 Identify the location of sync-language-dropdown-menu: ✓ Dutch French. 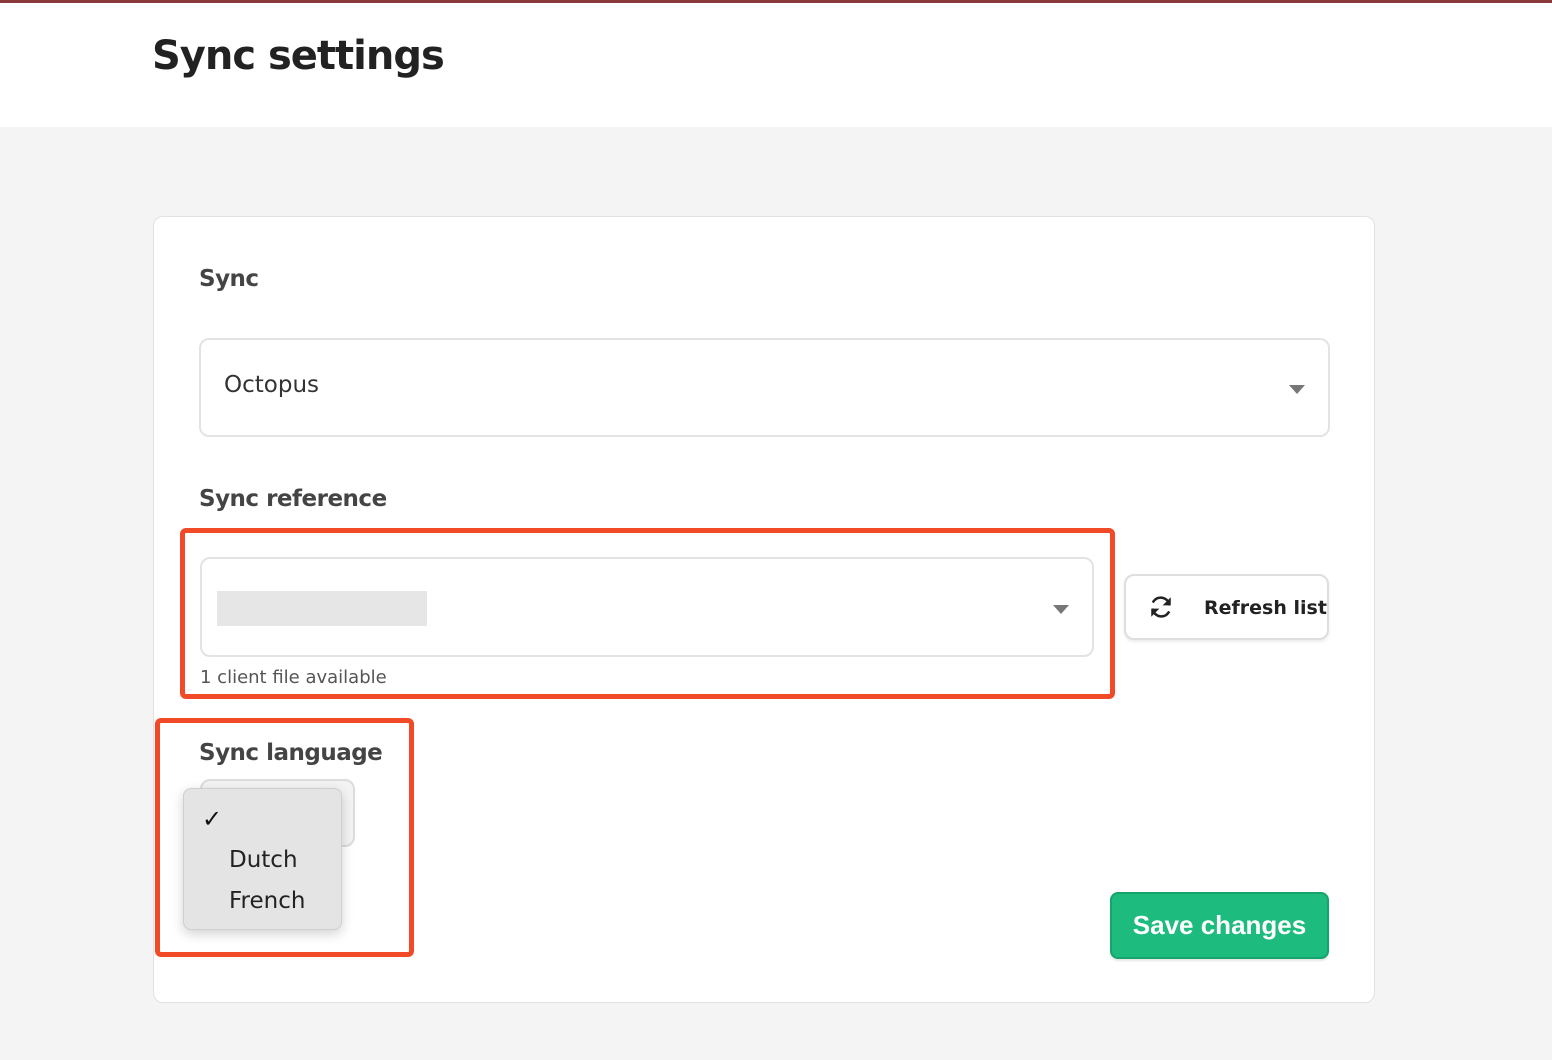
(262, 859).